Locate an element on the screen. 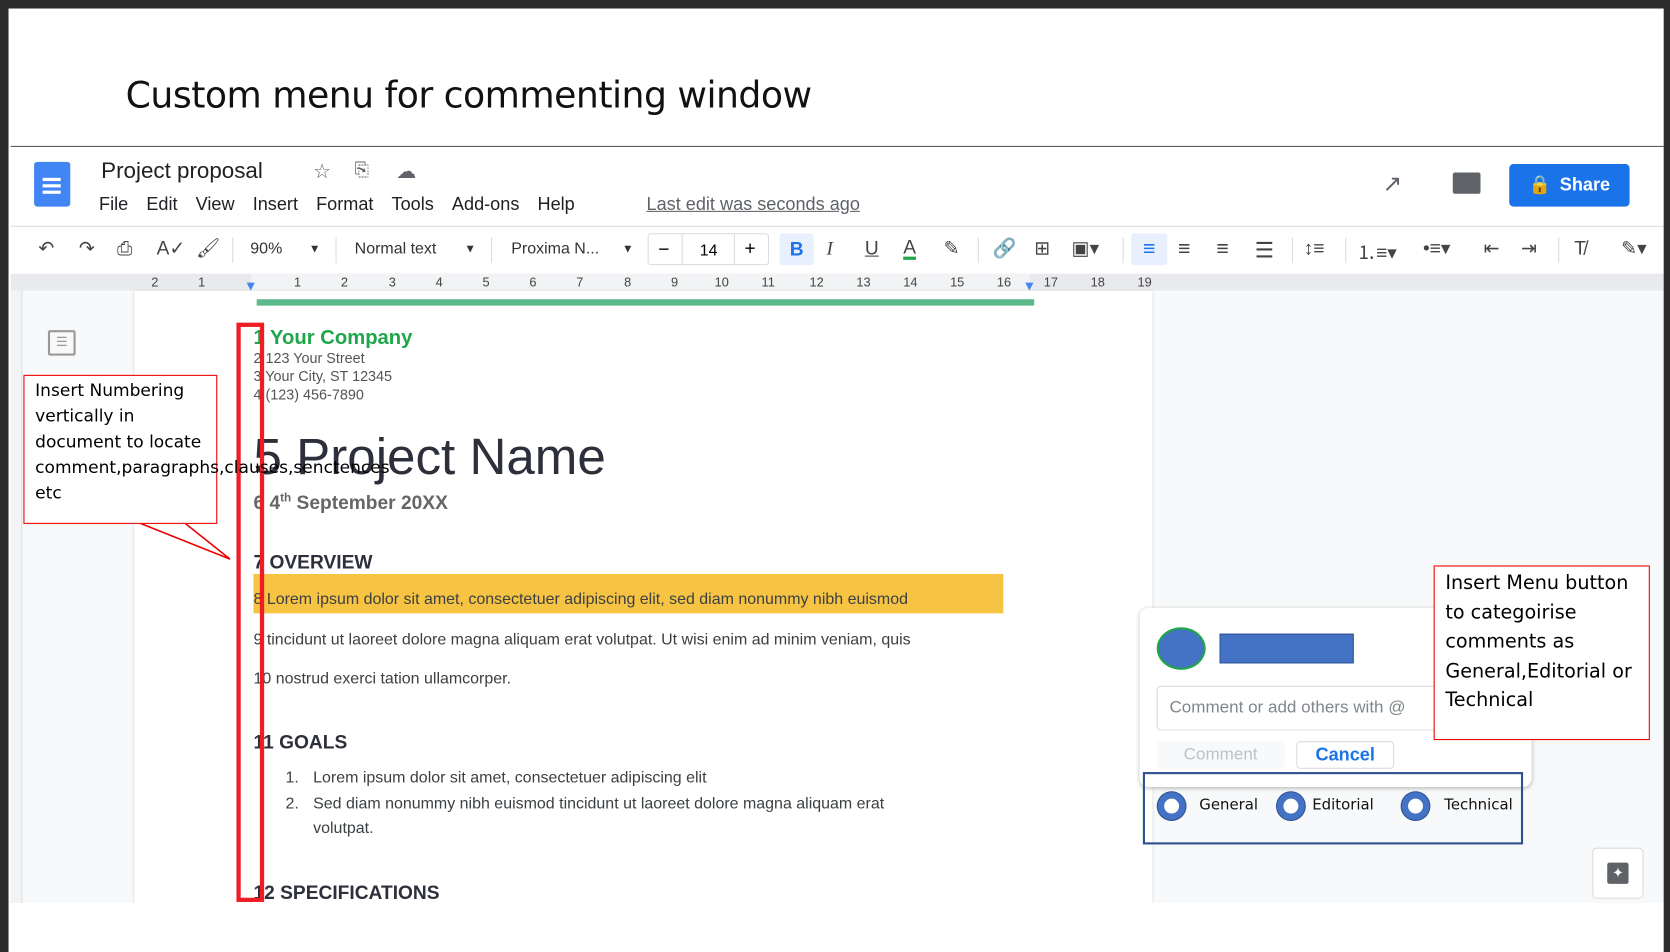 The width and height of the screenshot is (1670, 952). decrease-font-size-button: − is located at coordinates (663, 250).